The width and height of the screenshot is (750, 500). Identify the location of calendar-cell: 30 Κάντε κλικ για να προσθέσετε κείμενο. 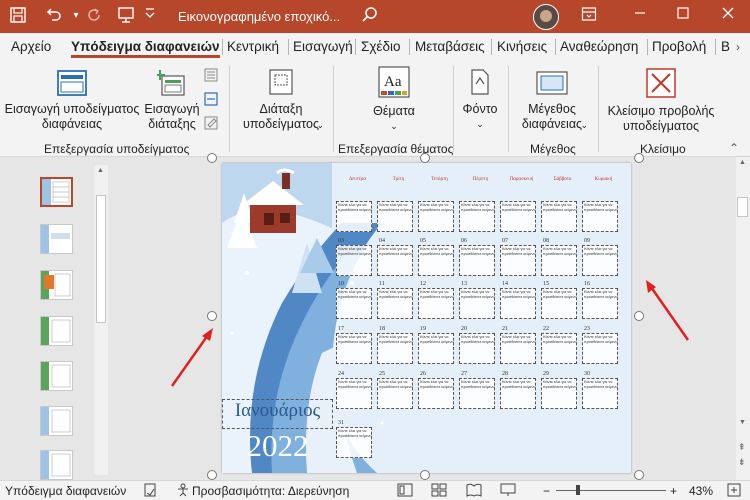
(600, 391).